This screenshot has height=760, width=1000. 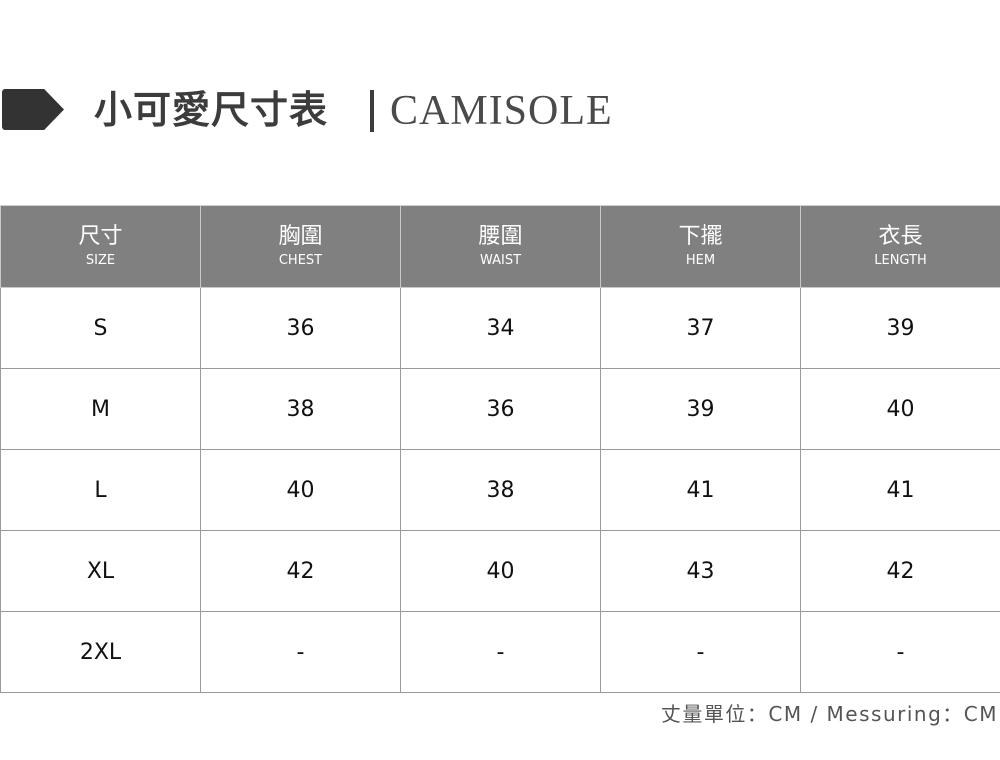 What do you see at coordinates (900, 236) in the screenshot?
I see `header-label-cn: 衣長` at bounding box center [900, 236].